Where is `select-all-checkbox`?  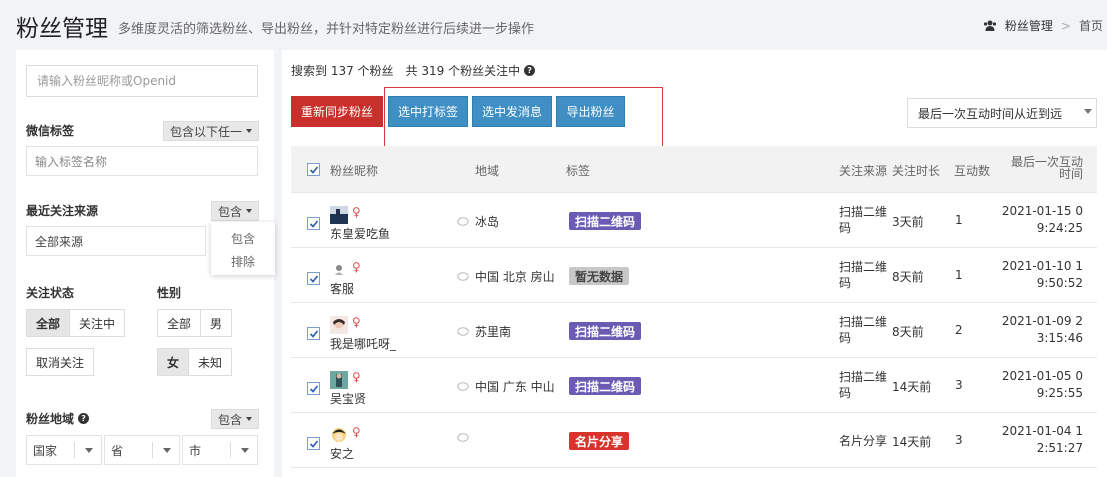 select-all-checkbox is located at coordinates (313, 169).